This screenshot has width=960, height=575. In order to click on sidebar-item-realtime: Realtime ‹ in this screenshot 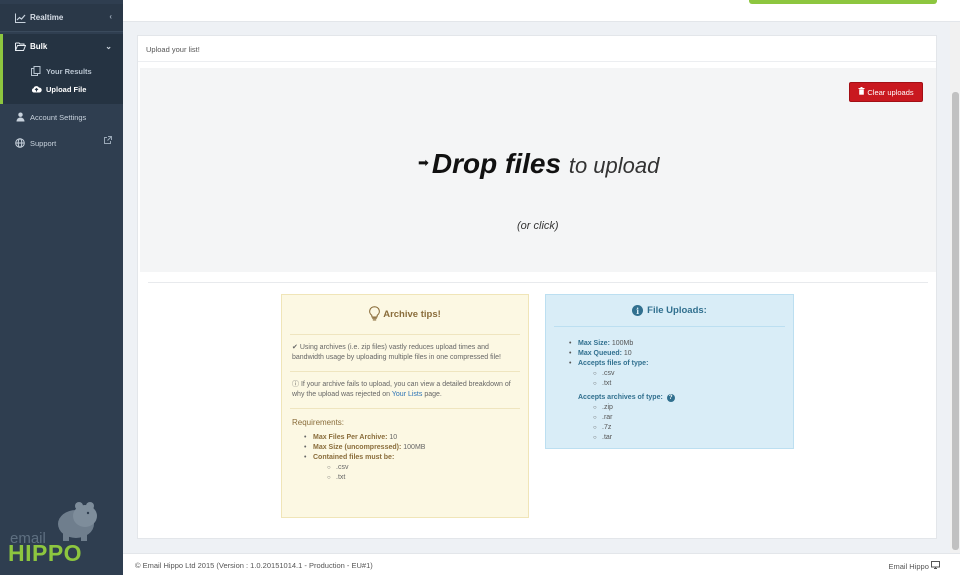, I will do `click(61, 18)`.